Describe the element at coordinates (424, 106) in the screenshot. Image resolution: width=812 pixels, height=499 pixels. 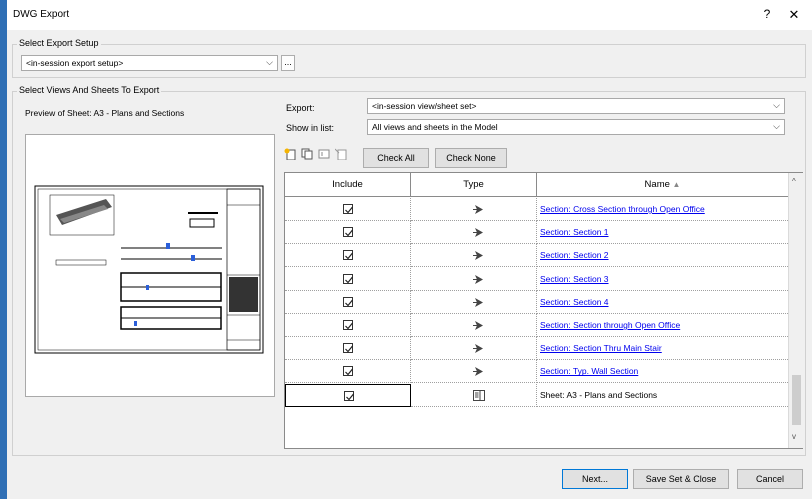
I see `export-set-value: <in-session view/sheet set>` at that location.